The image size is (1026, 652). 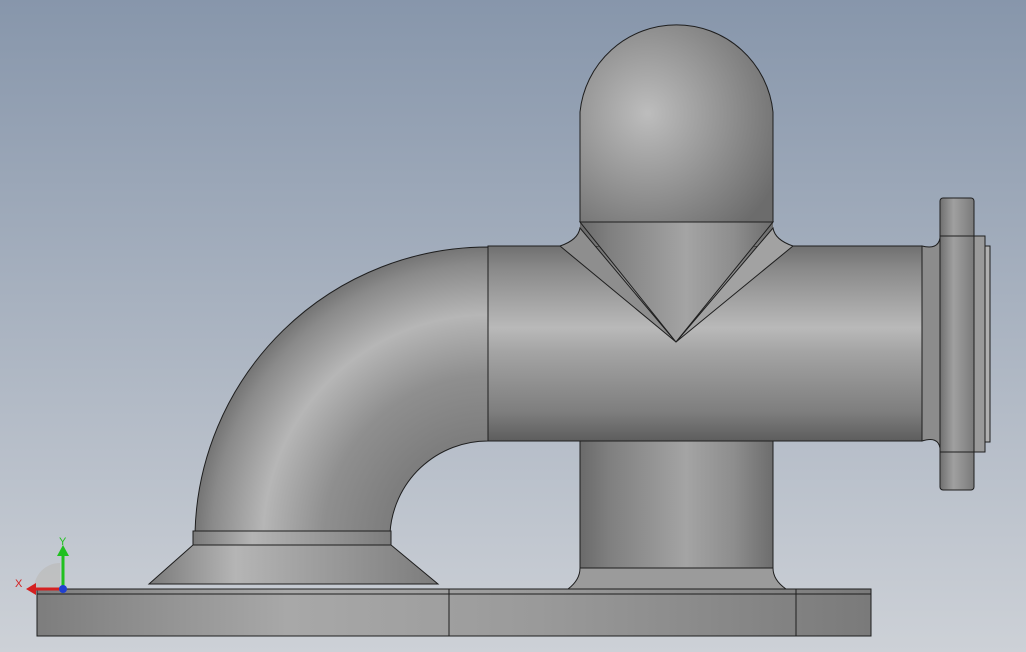 I want to click on triad-y-label: Y, so click(x=63, y=542).